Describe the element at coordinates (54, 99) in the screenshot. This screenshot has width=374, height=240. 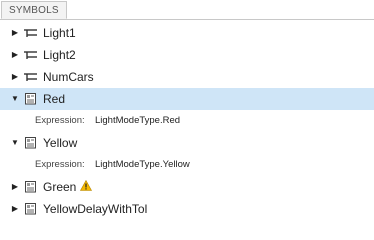
I see `symbol-name: Red` at that location.